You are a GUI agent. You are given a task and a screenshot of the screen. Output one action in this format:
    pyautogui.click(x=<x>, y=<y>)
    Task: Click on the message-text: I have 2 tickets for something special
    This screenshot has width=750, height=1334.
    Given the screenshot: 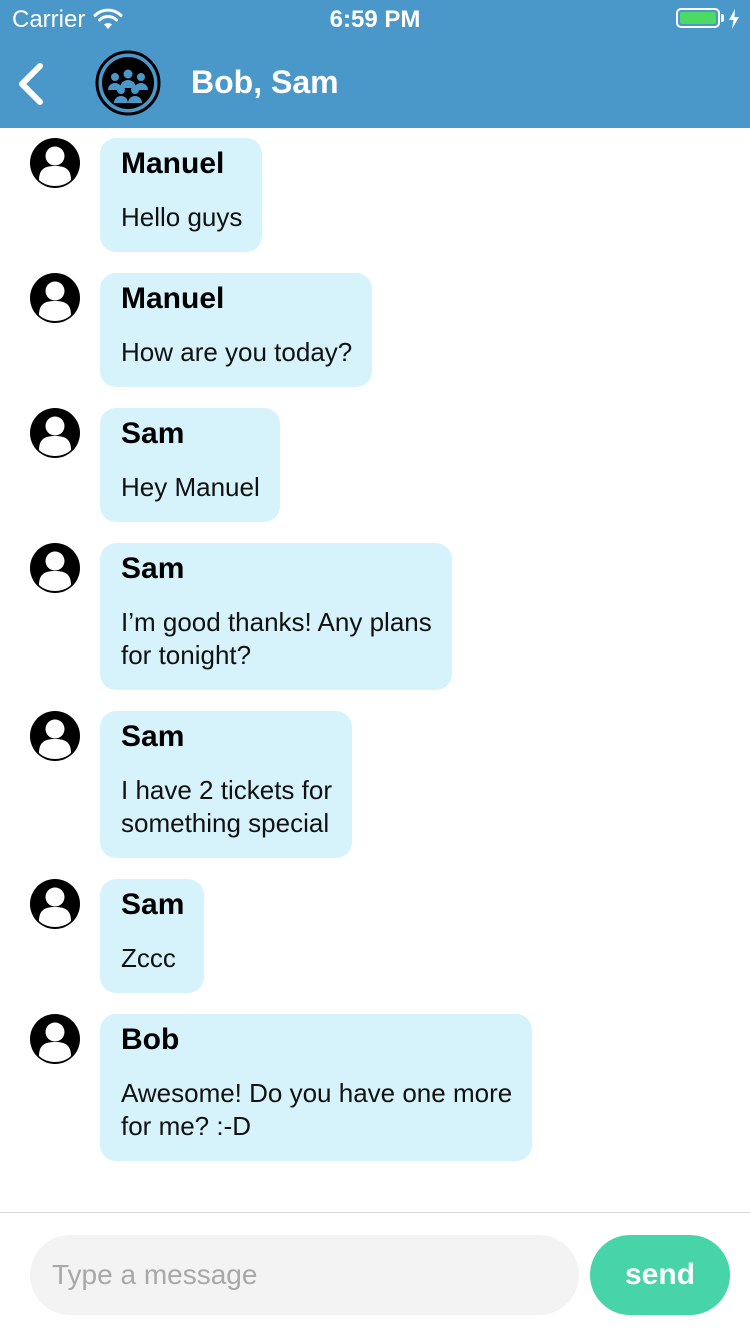 What is the action you would take?
    pyautogui.click(x=226, y=806)
    